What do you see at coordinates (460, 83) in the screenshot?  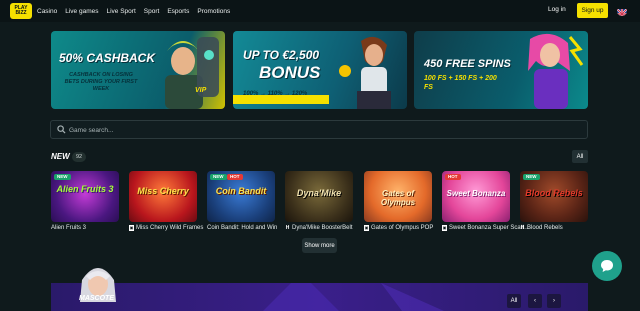 I see `banner-subtitle: 100 FS + 150 FS + 200 FS` at bounding box center [460, 83].